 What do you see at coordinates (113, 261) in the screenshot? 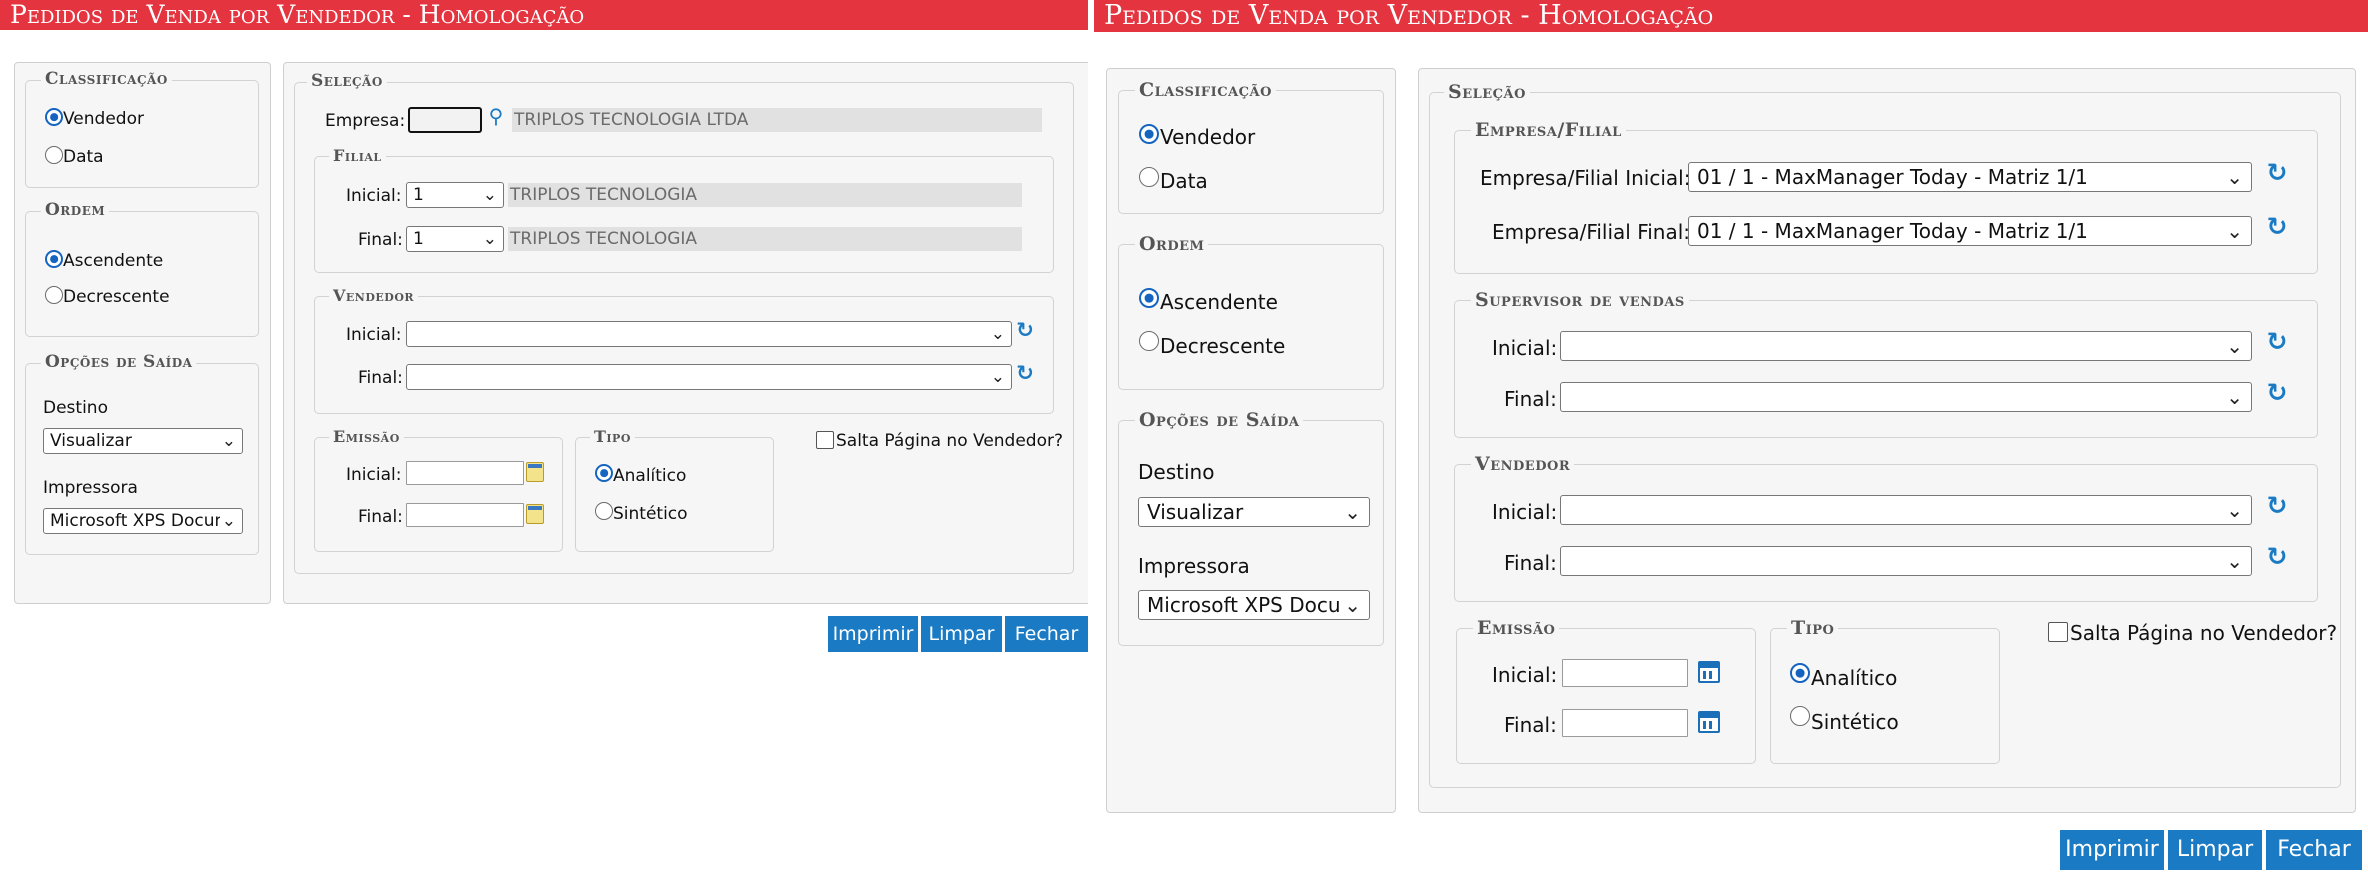
I see `radio-ascendente-label: Ascendente` at bounding box center [113, 261].